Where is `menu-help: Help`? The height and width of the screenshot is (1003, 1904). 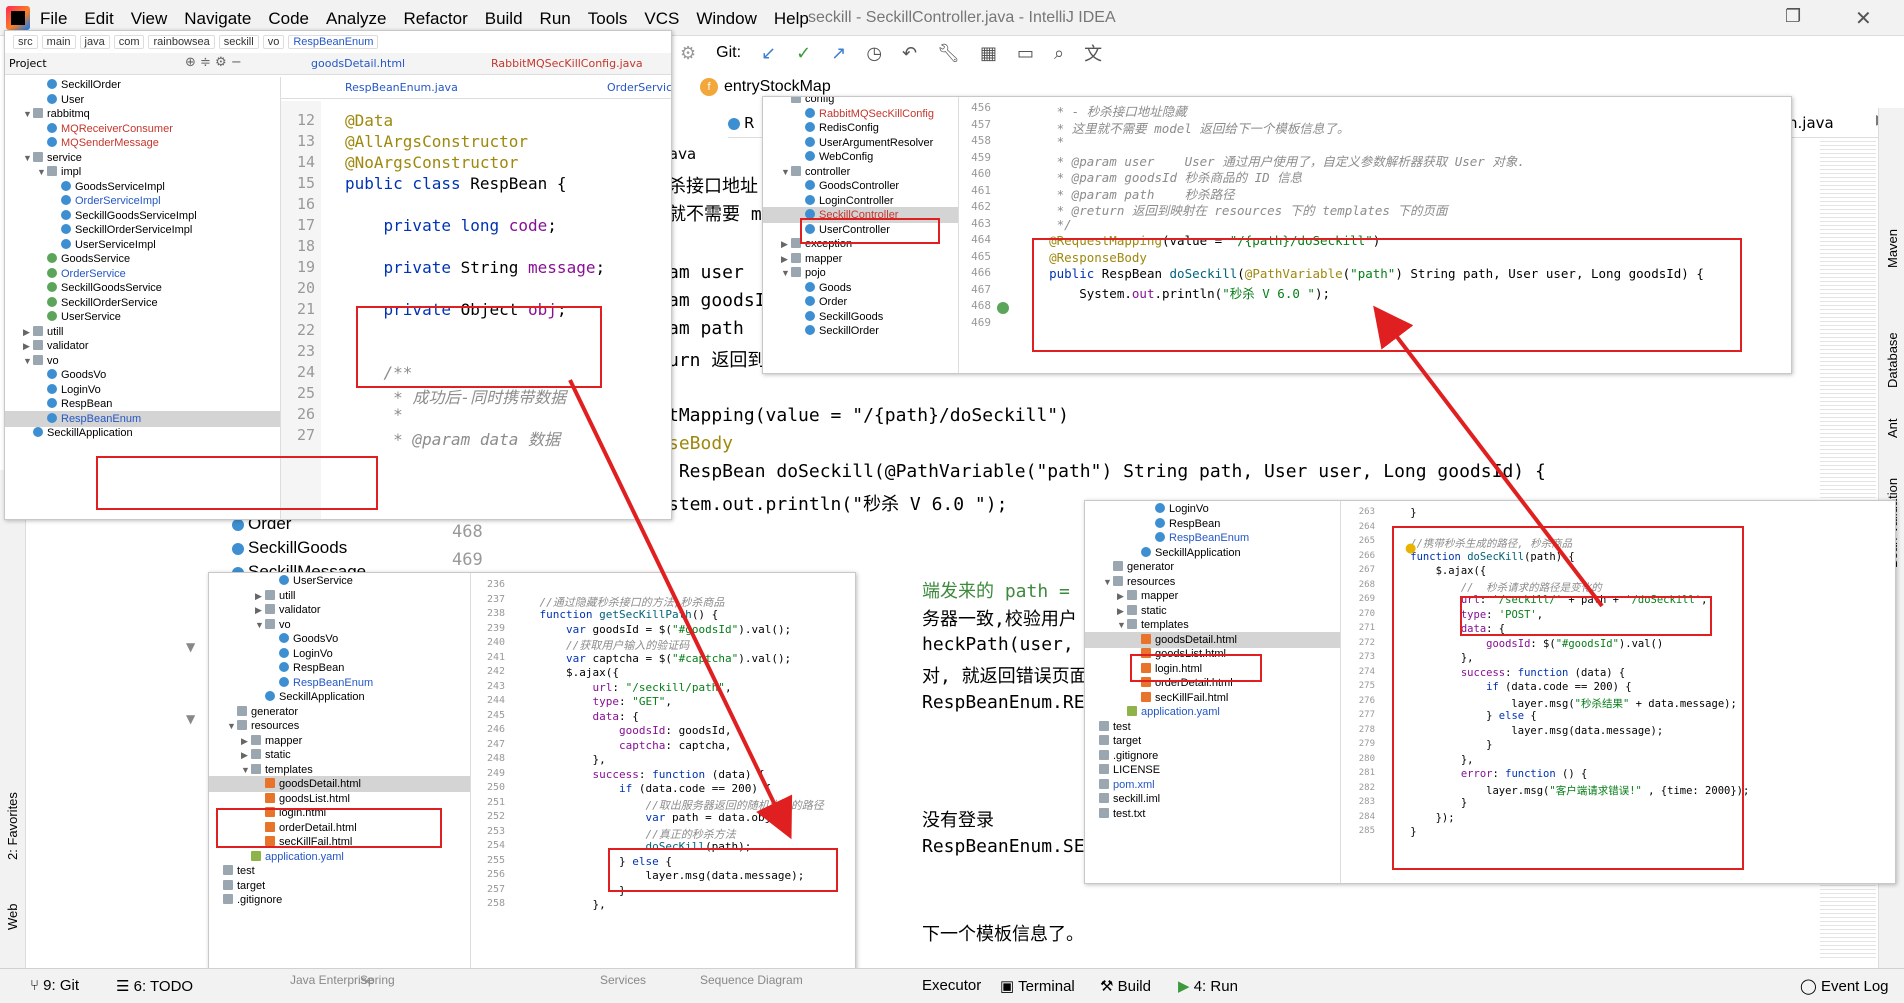
menu-help: Help is located at coordinates (791, 19).